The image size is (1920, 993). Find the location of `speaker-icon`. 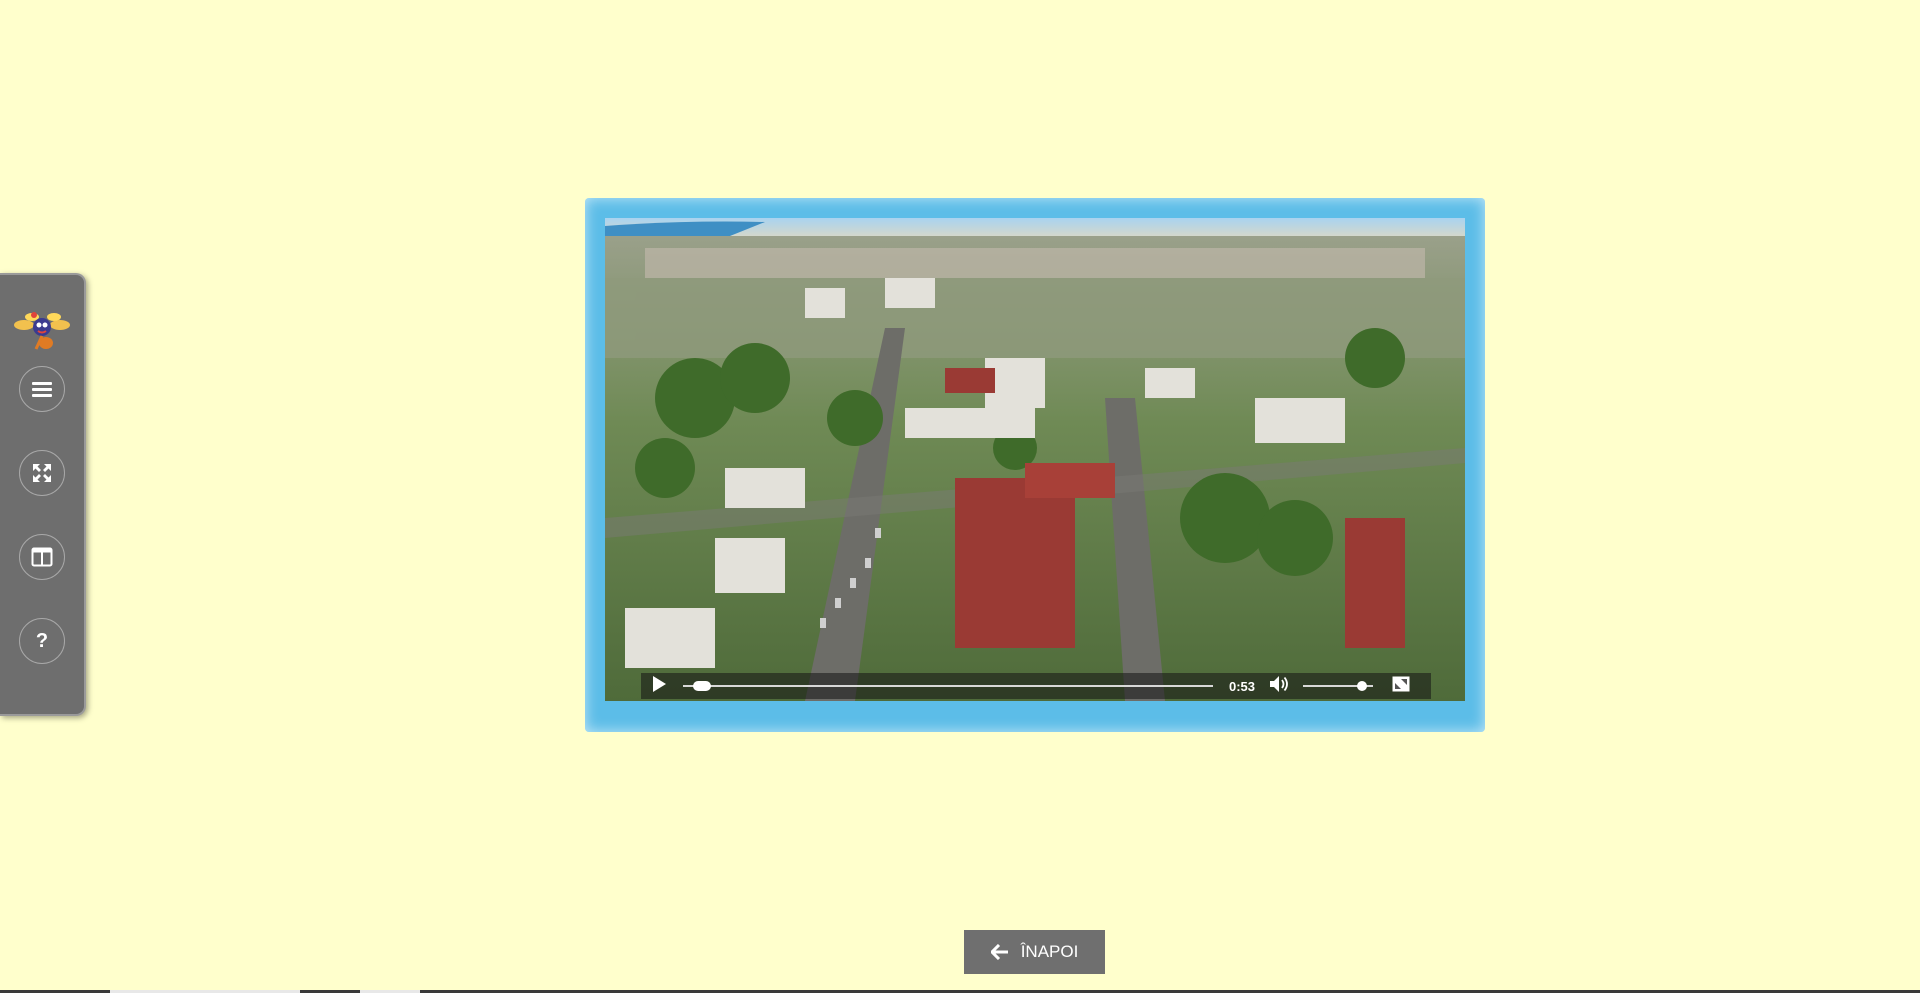

speaker-icon is located at coordinates (1280, 686).